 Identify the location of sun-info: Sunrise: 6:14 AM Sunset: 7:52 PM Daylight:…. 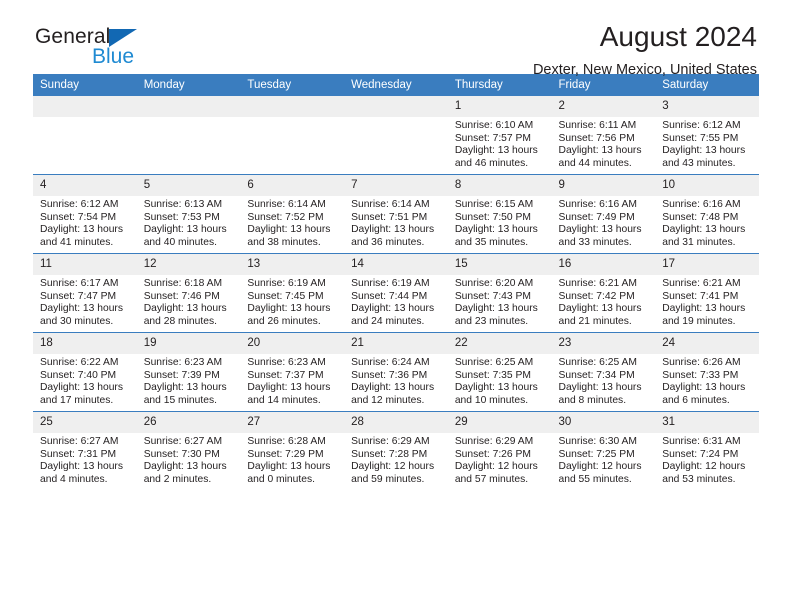
(292, 222).